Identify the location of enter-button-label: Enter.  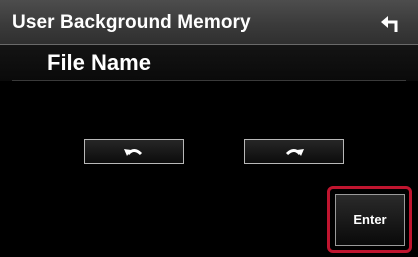
(370, 219).